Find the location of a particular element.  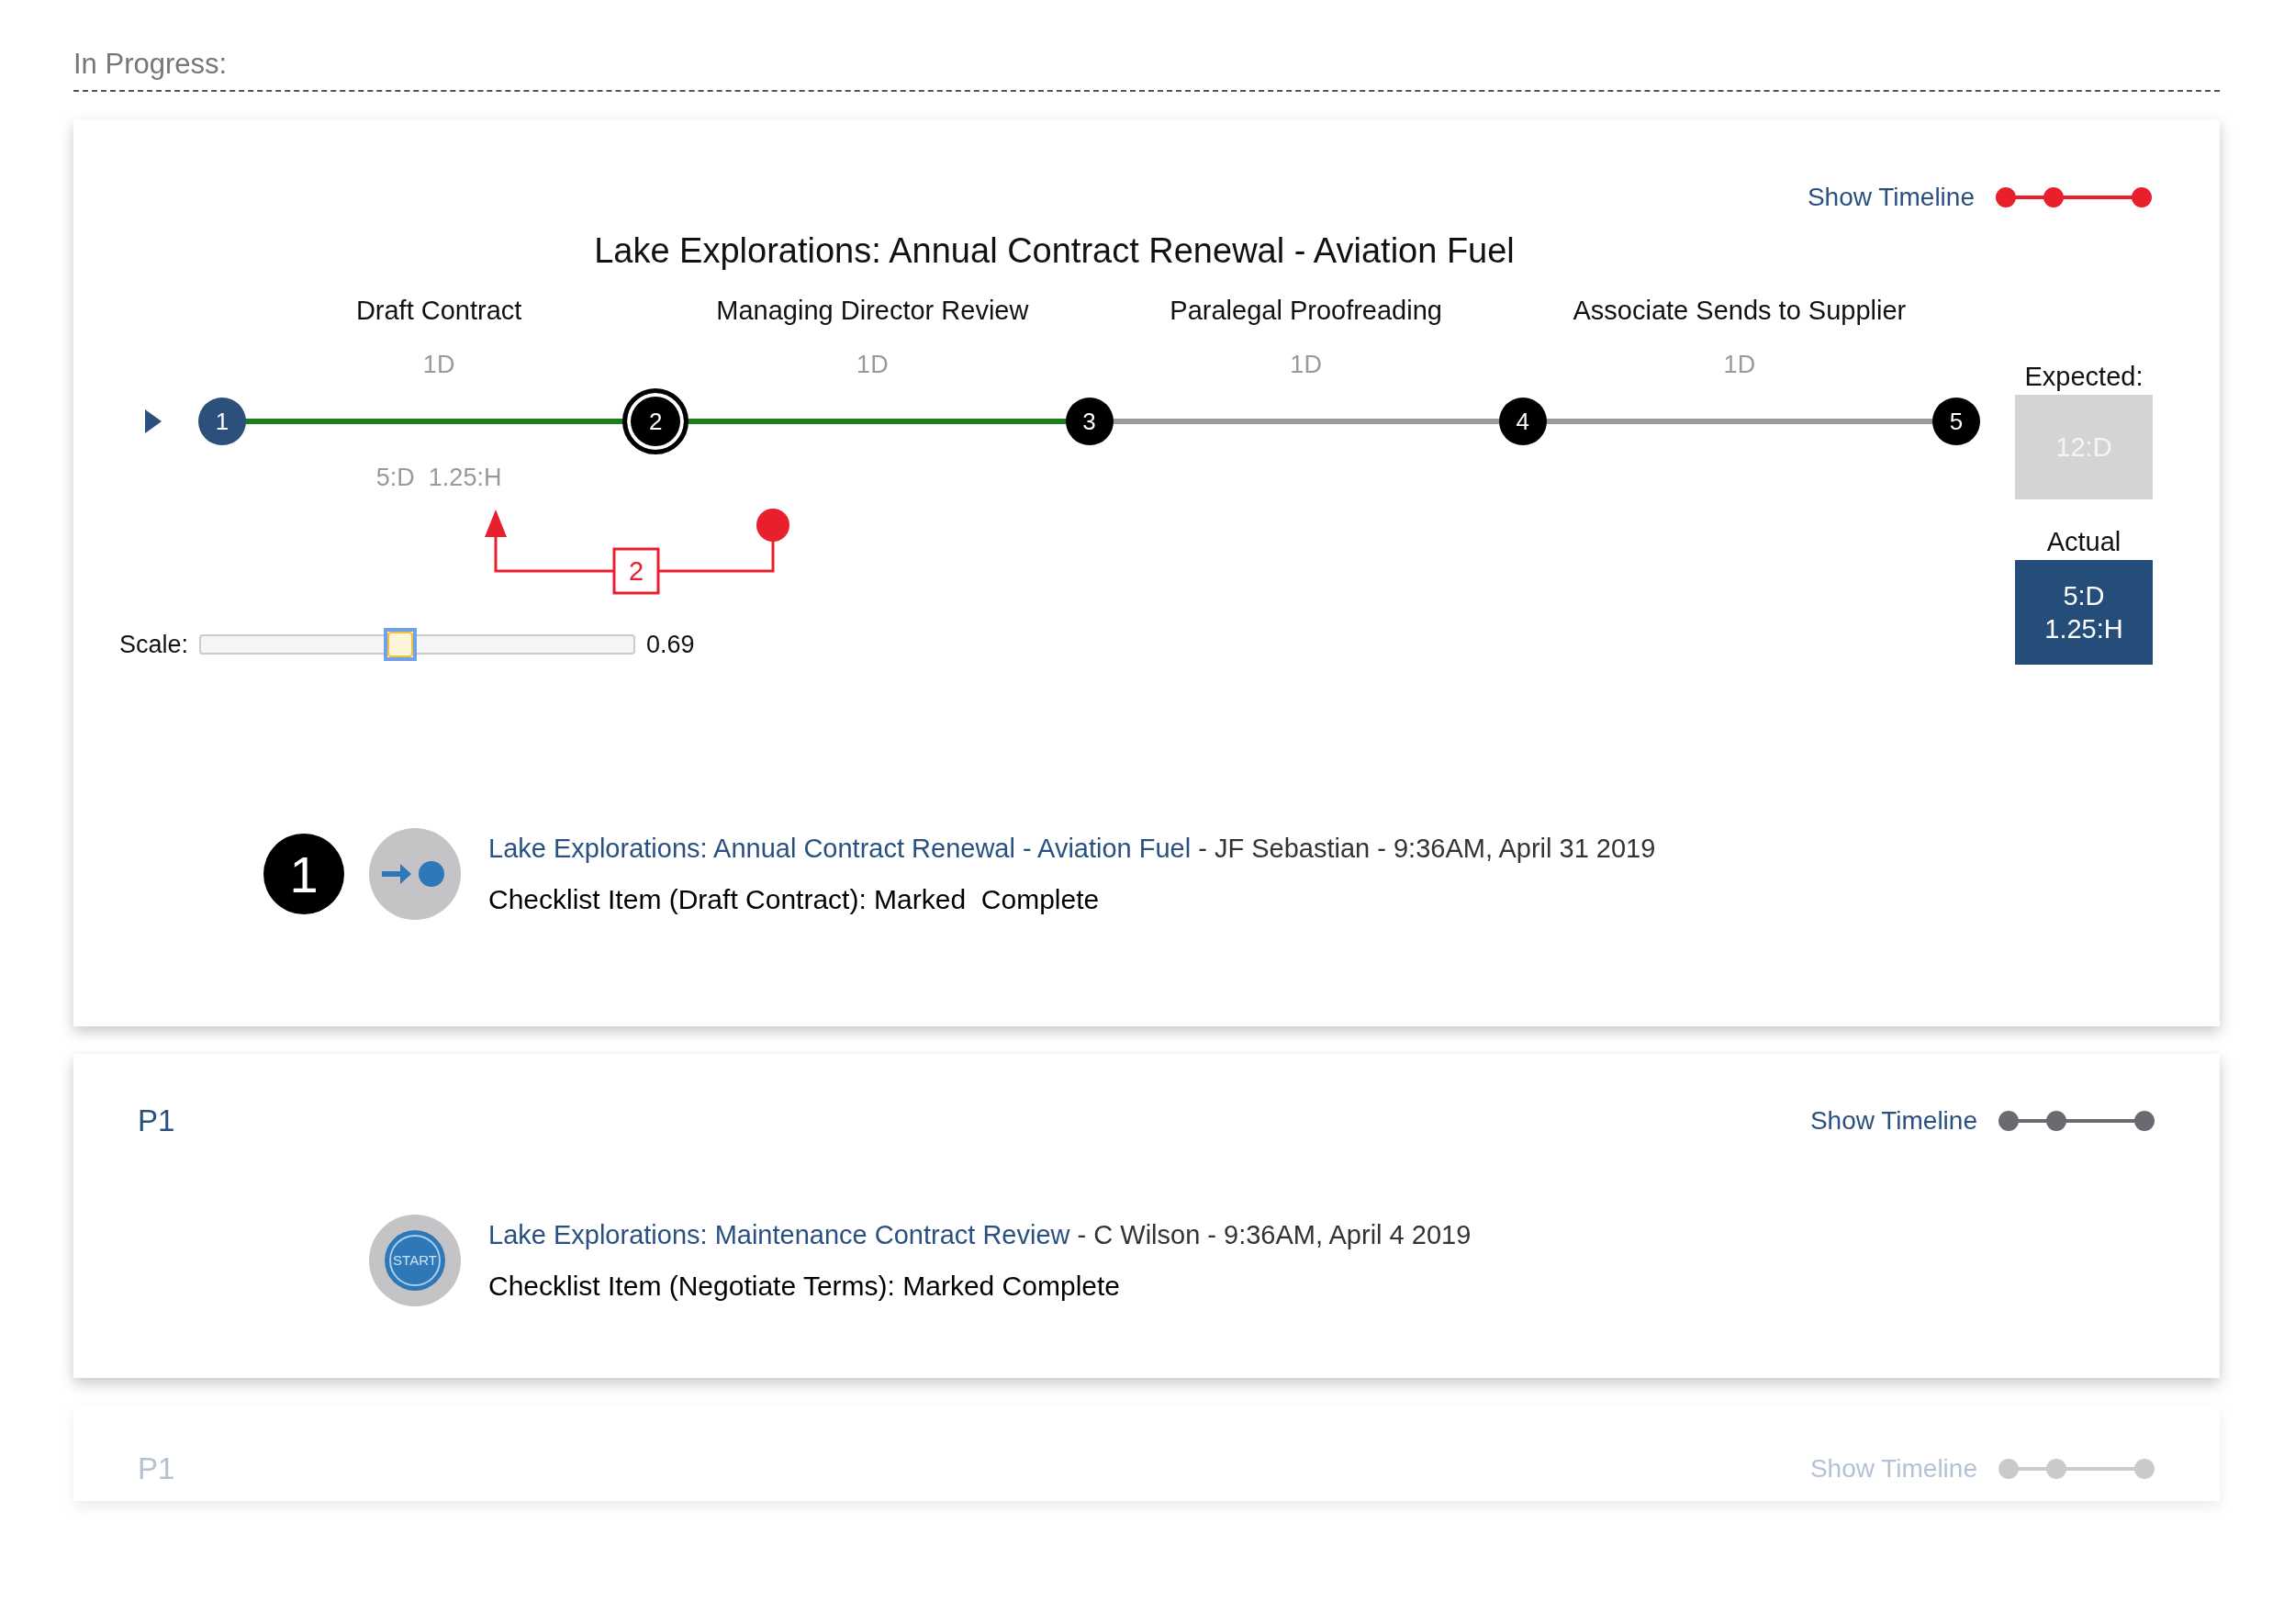

activity-detail: Checklist Item (Draft Contract): Marked Complete is located at coordinates (794, 899).